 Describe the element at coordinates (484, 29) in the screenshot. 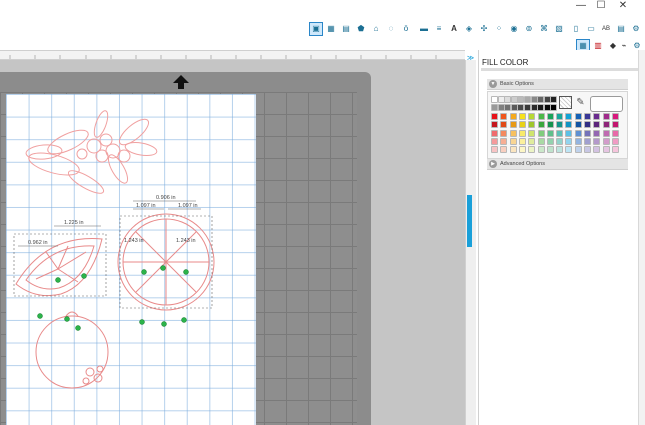

I see `align-icon: ✣` at that location.